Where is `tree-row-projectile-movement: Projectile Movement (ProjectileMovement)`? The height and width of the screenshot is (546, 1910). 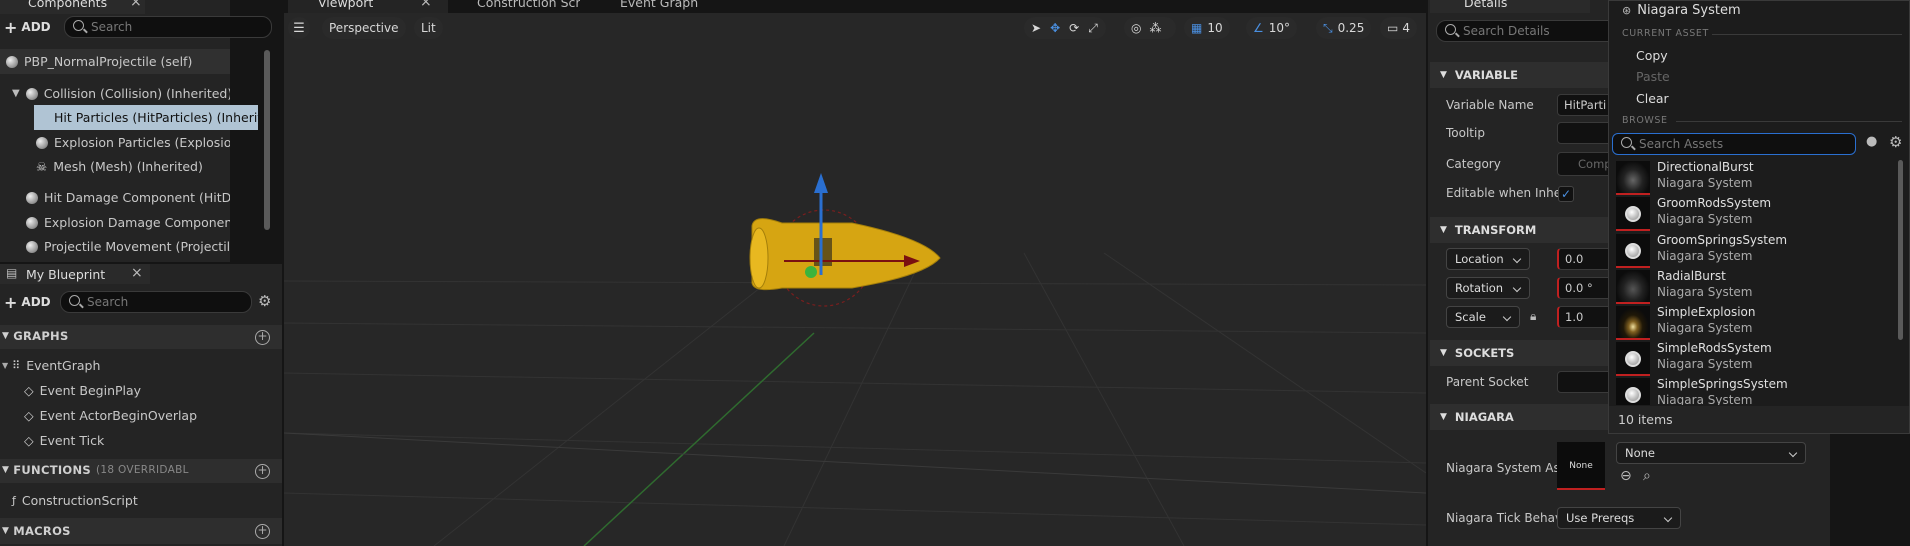 tree-row-projectile-movement: Projectile Movement (ProjectileMovement) is located at coordinates (115, 246).